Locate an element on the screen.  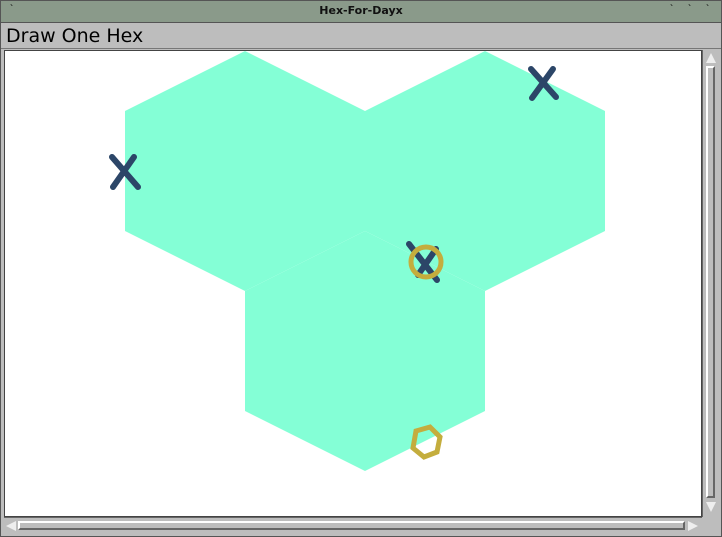
scroll-down-arrow-icon is located at coordinates (711, 507).